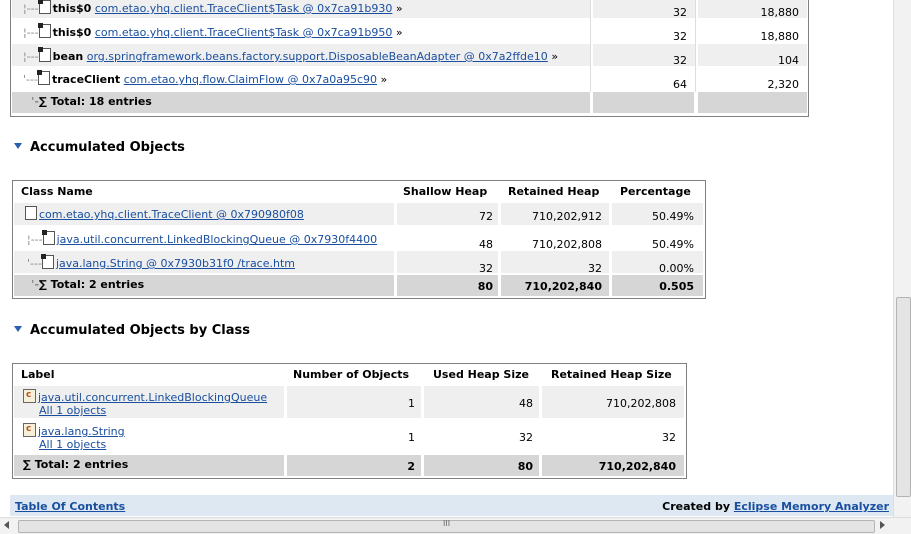 The width and height of the screenshot is (911, 534). Describe the element at coordinates (38, 374) in the screenshot. I see `column-header-label: Label` at that location.